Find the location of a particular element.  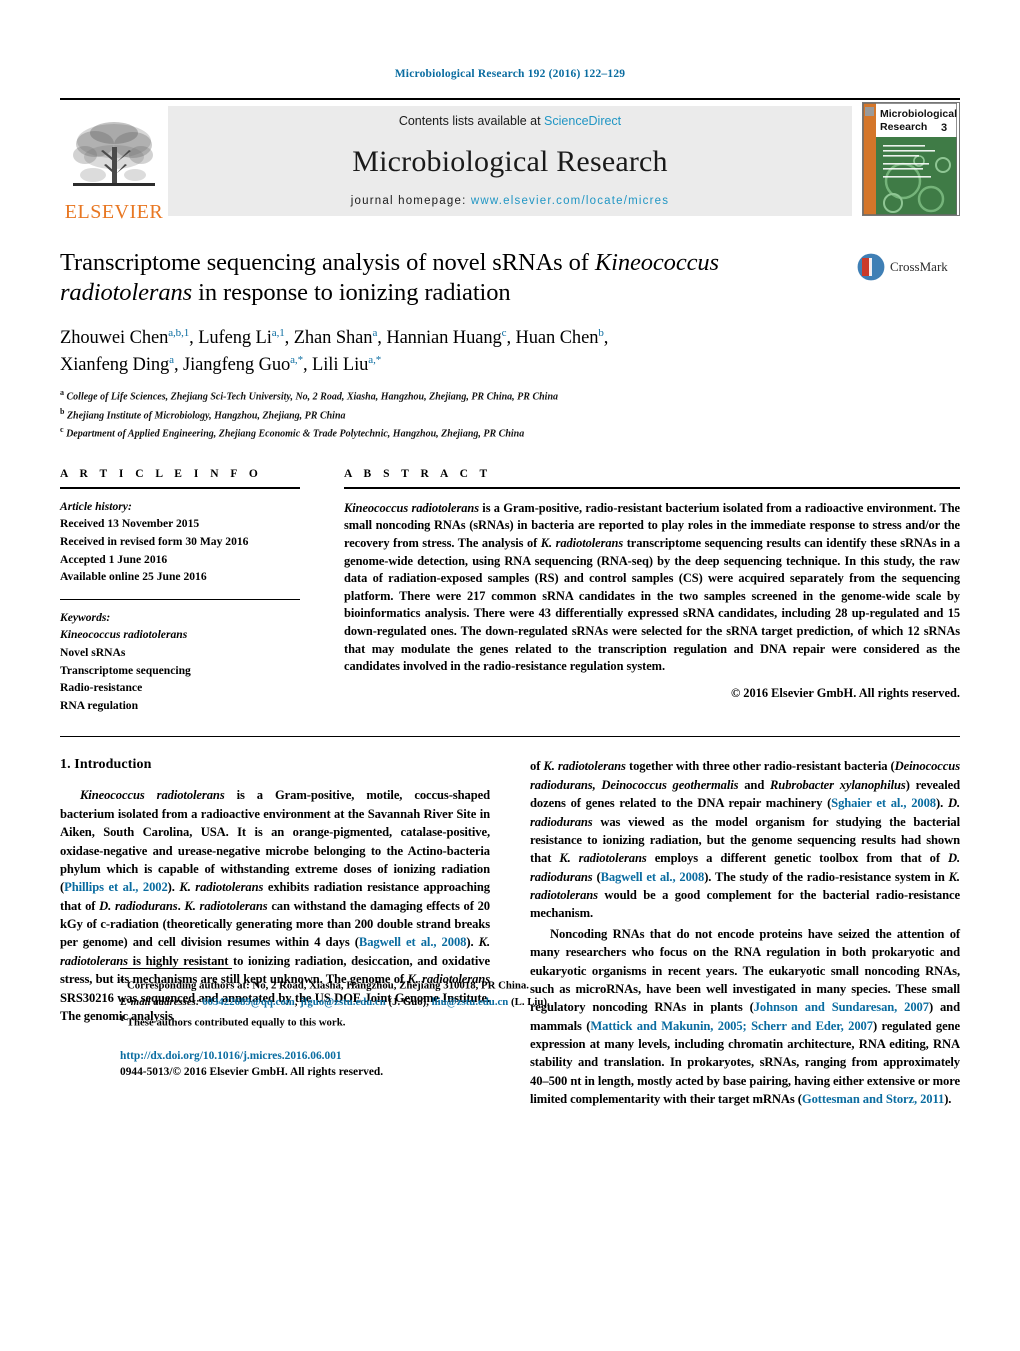

author-6-sup: a,* is located at coordinates (296, 359).